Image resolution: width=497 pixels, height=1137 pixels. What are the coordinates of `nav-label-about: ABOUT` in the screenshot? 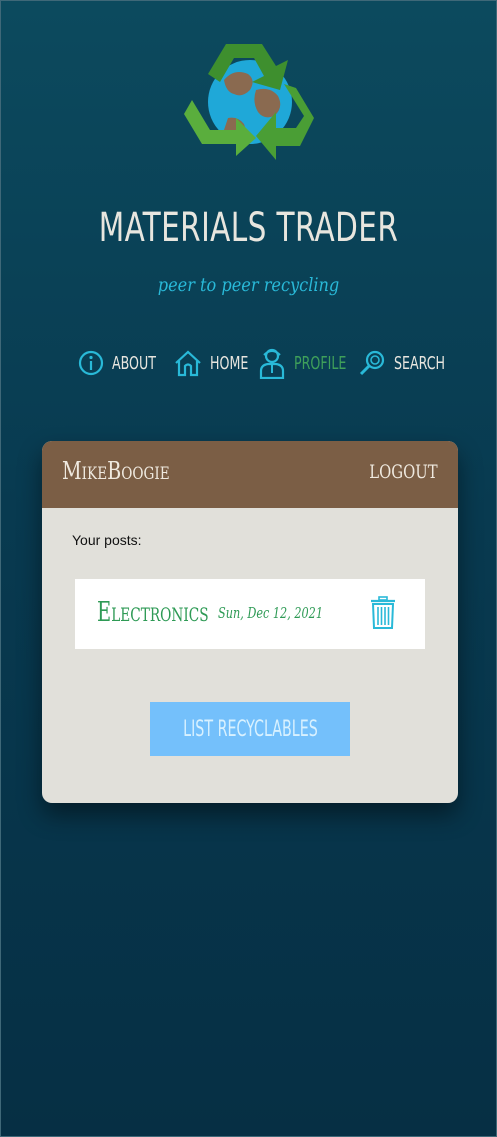 It's located at (134, 363).